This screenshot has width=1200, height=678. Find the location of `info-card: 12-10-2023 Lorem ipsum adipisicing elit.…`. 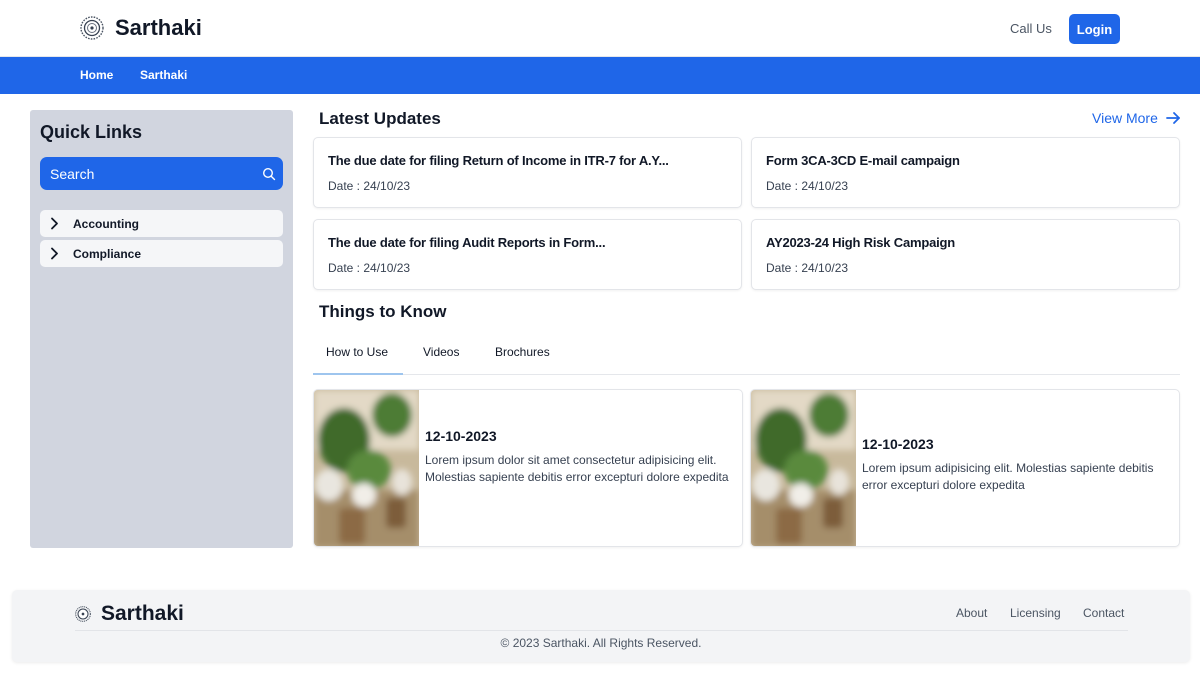

info-card: 12-10-2023 Lorem ipsum adipisicing elit.… is located at coordinates (965, 468).